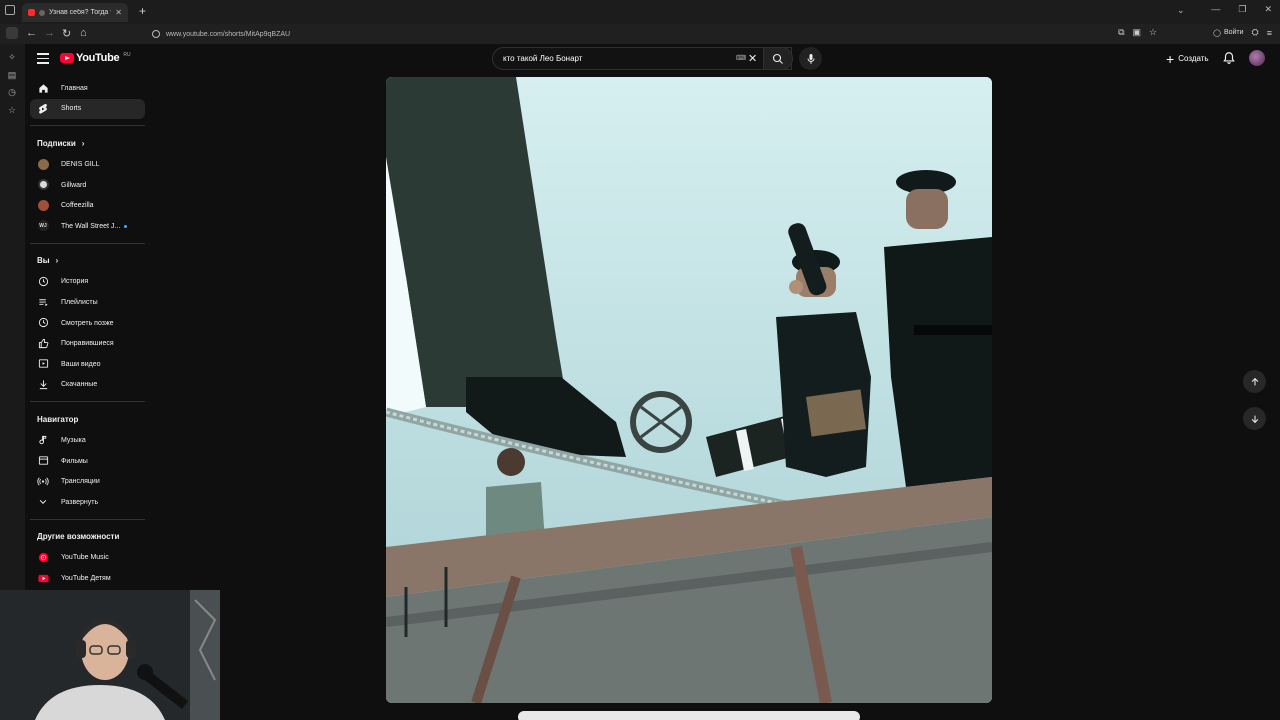  What do you see at coordinates (74, 461) in the screenshot?
I see `sidebar-item-label: Фильмы` at bounding box center [74, 461].